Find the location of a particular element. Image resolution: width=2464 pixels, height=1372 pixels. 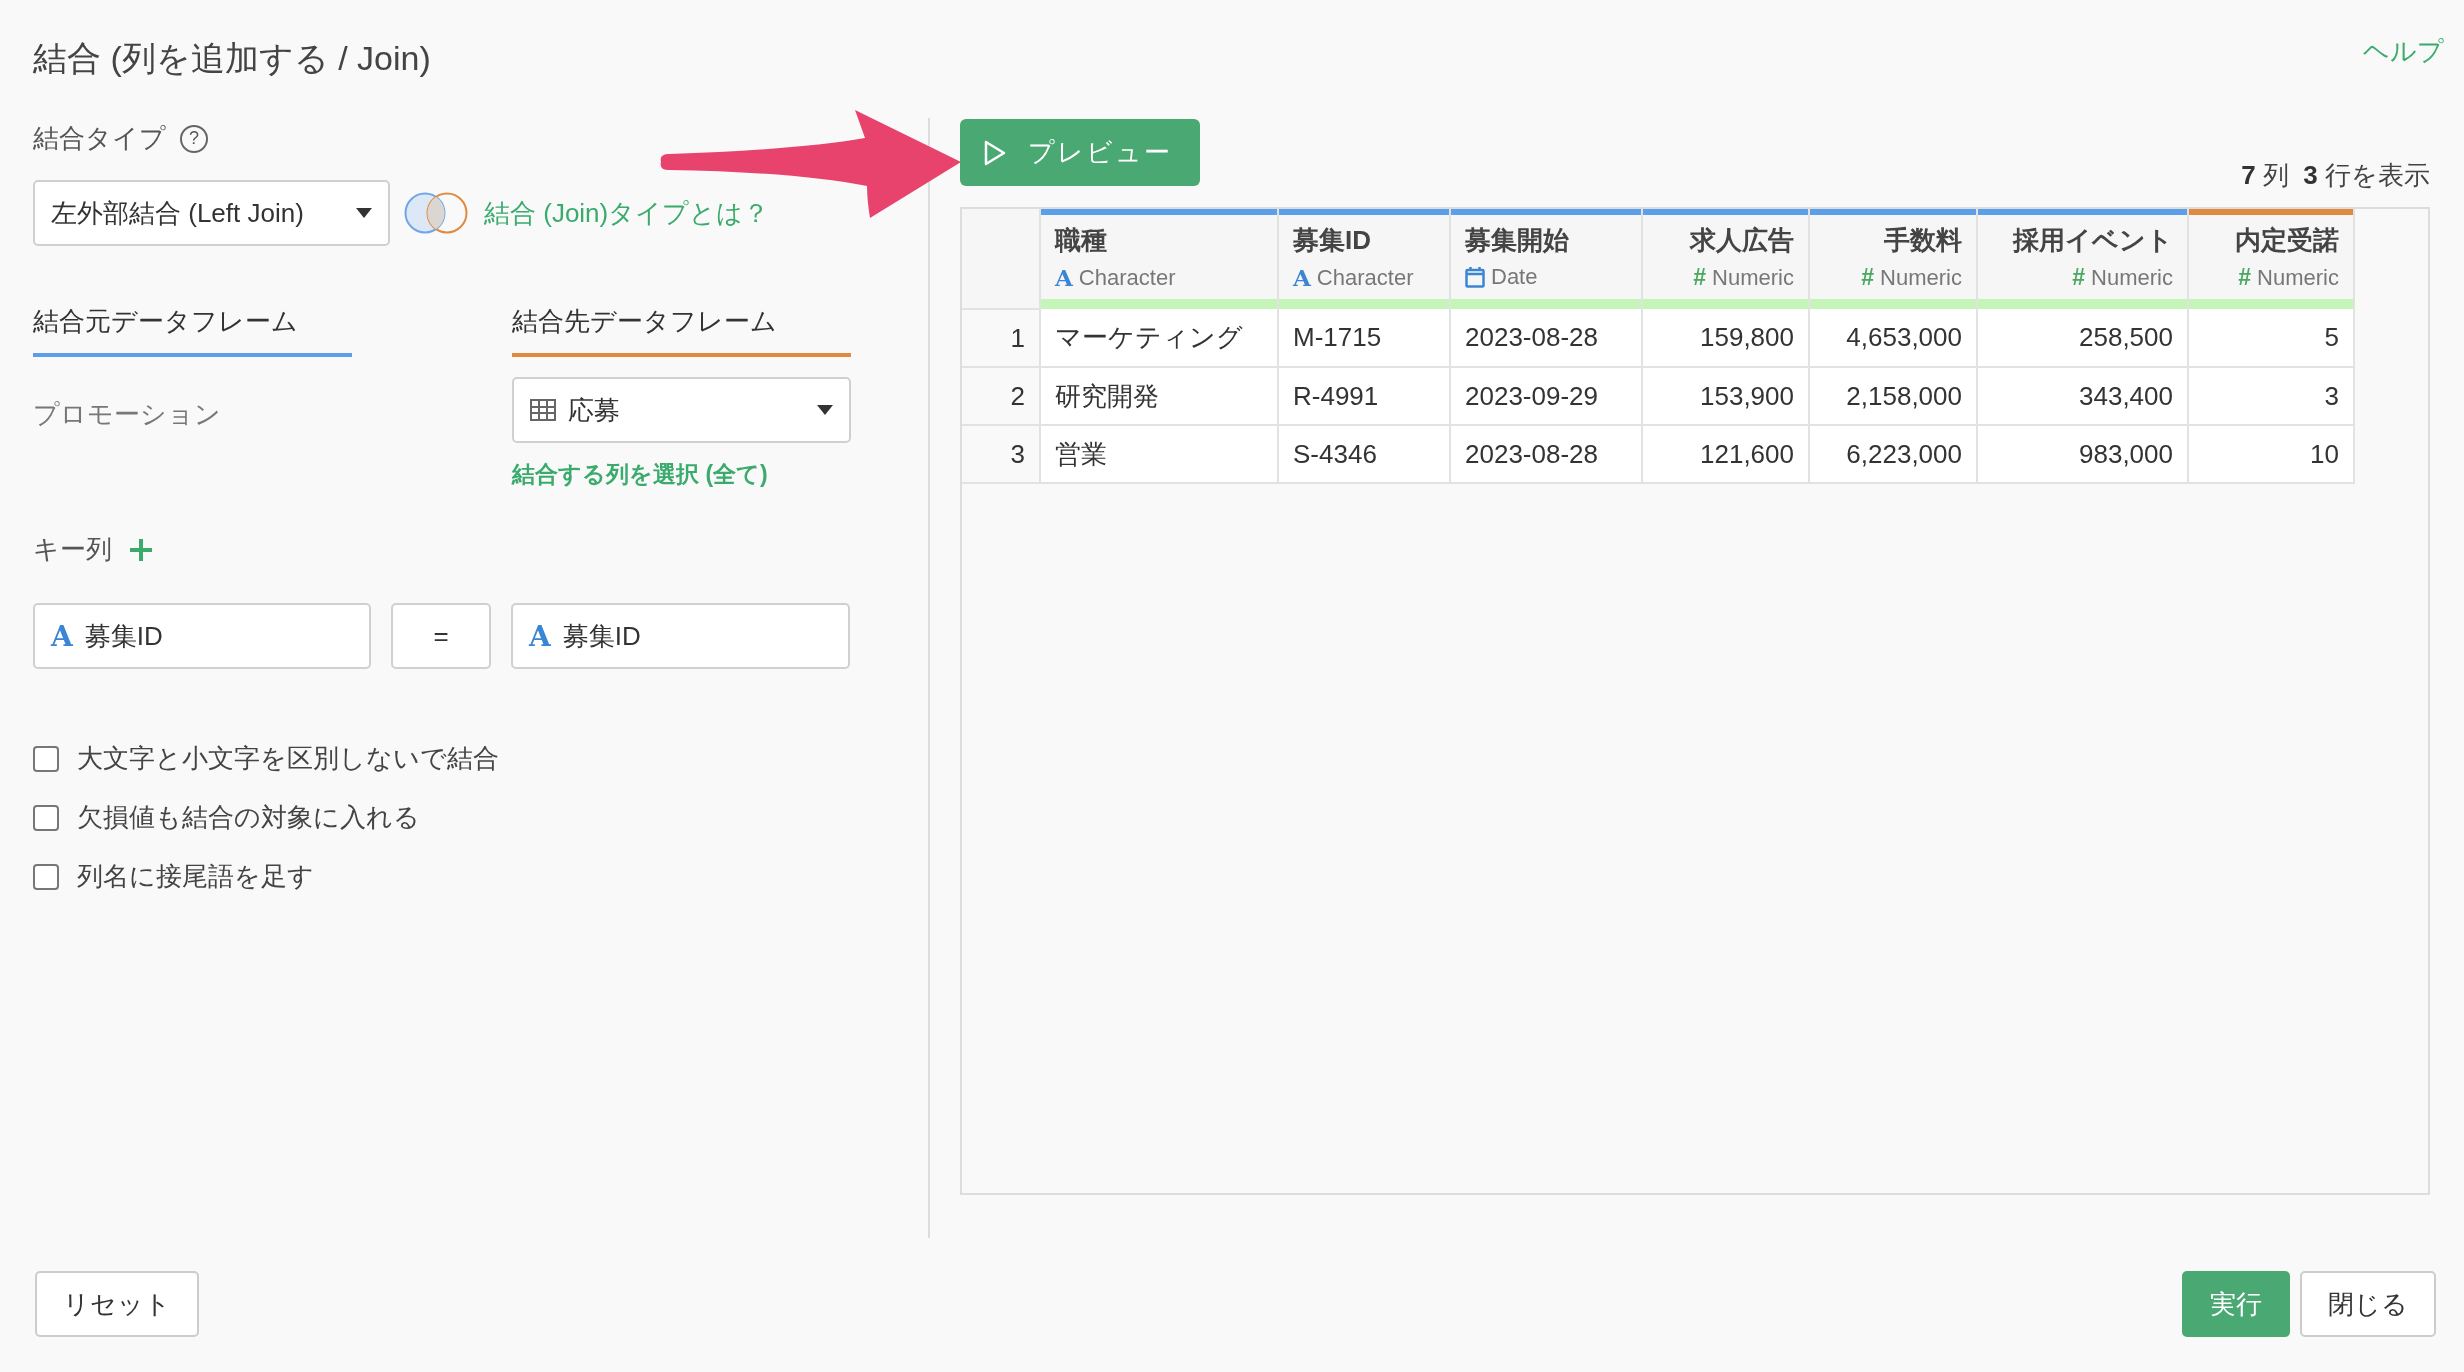

table-cell: 983,000 is located at coordinates (2082, 454).